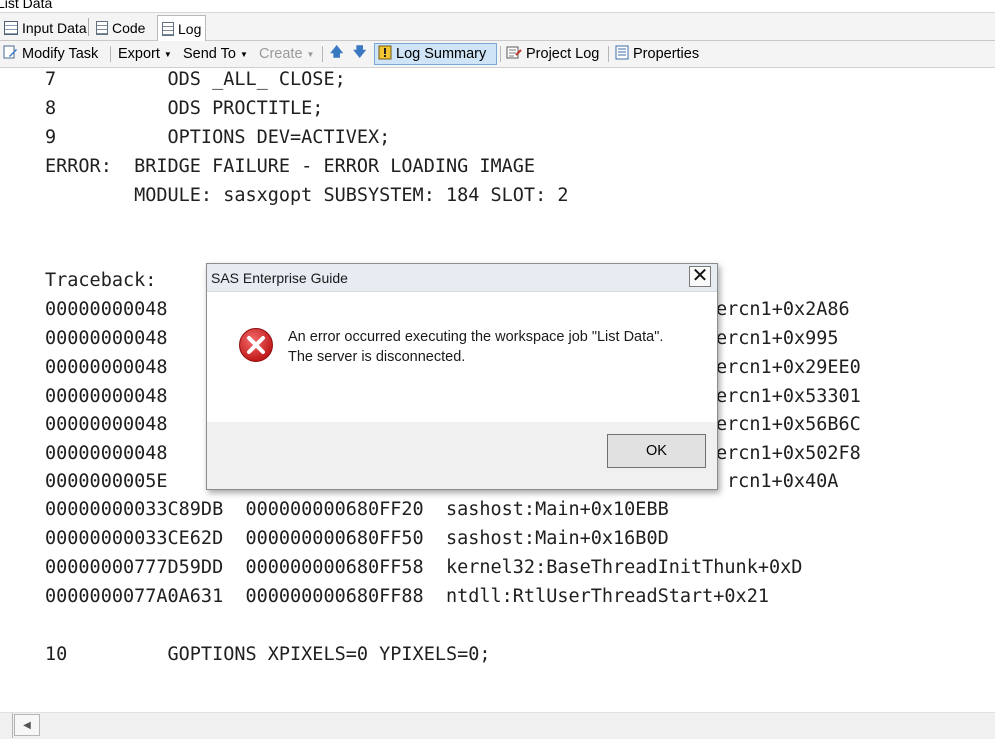  I want to click on export-label: Export, so click(139, 54).